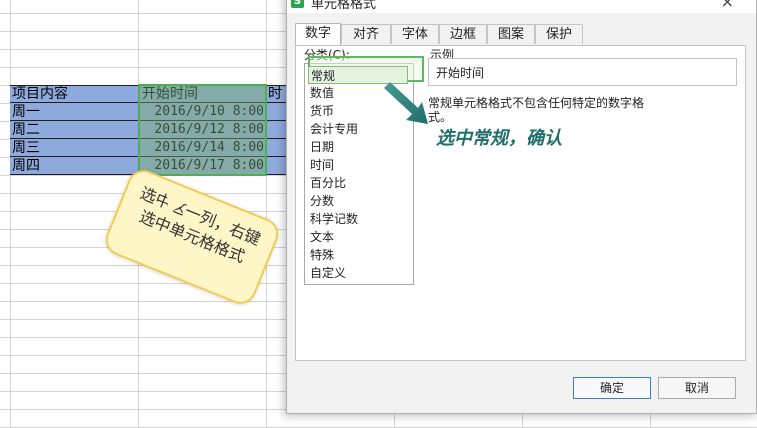  I want to click on item-cell: 周二, so click(75, 130).